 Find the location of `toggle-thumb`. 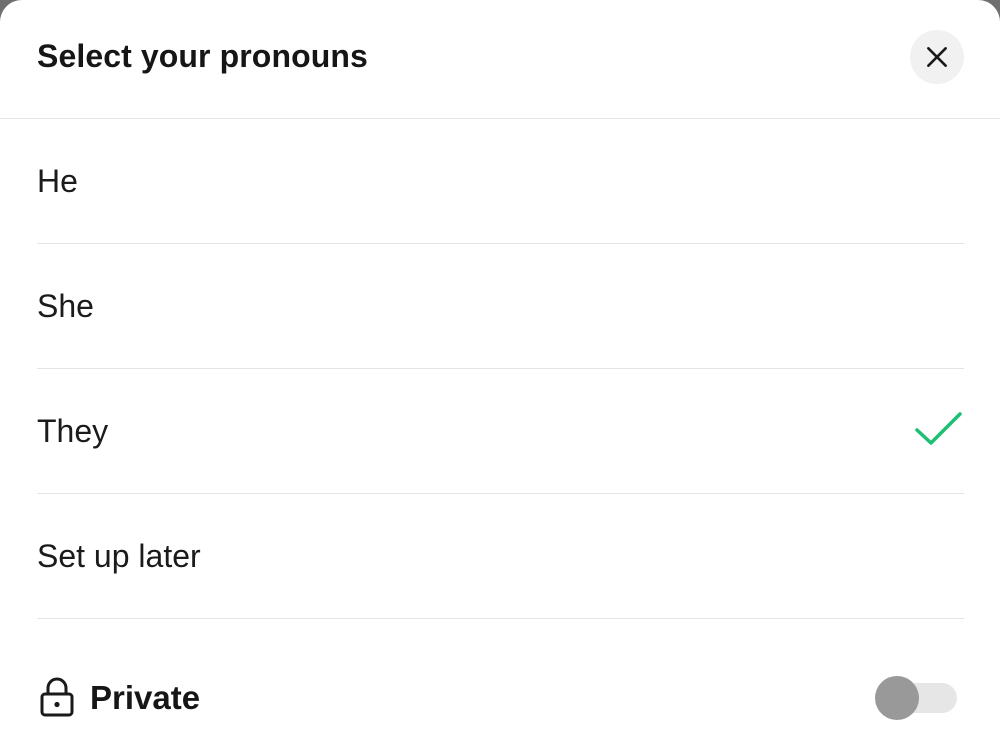

toggle-thumb is located at coordinates (897, 698).